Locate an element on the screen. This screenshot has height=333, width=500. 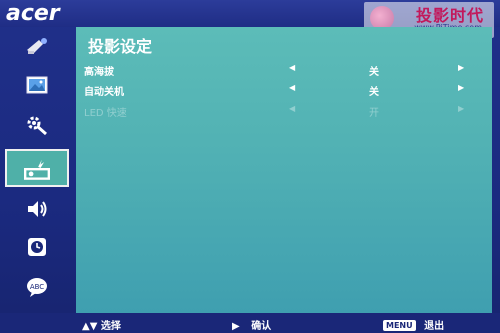
settings-gear-icon is located at coordinates (37, 126).